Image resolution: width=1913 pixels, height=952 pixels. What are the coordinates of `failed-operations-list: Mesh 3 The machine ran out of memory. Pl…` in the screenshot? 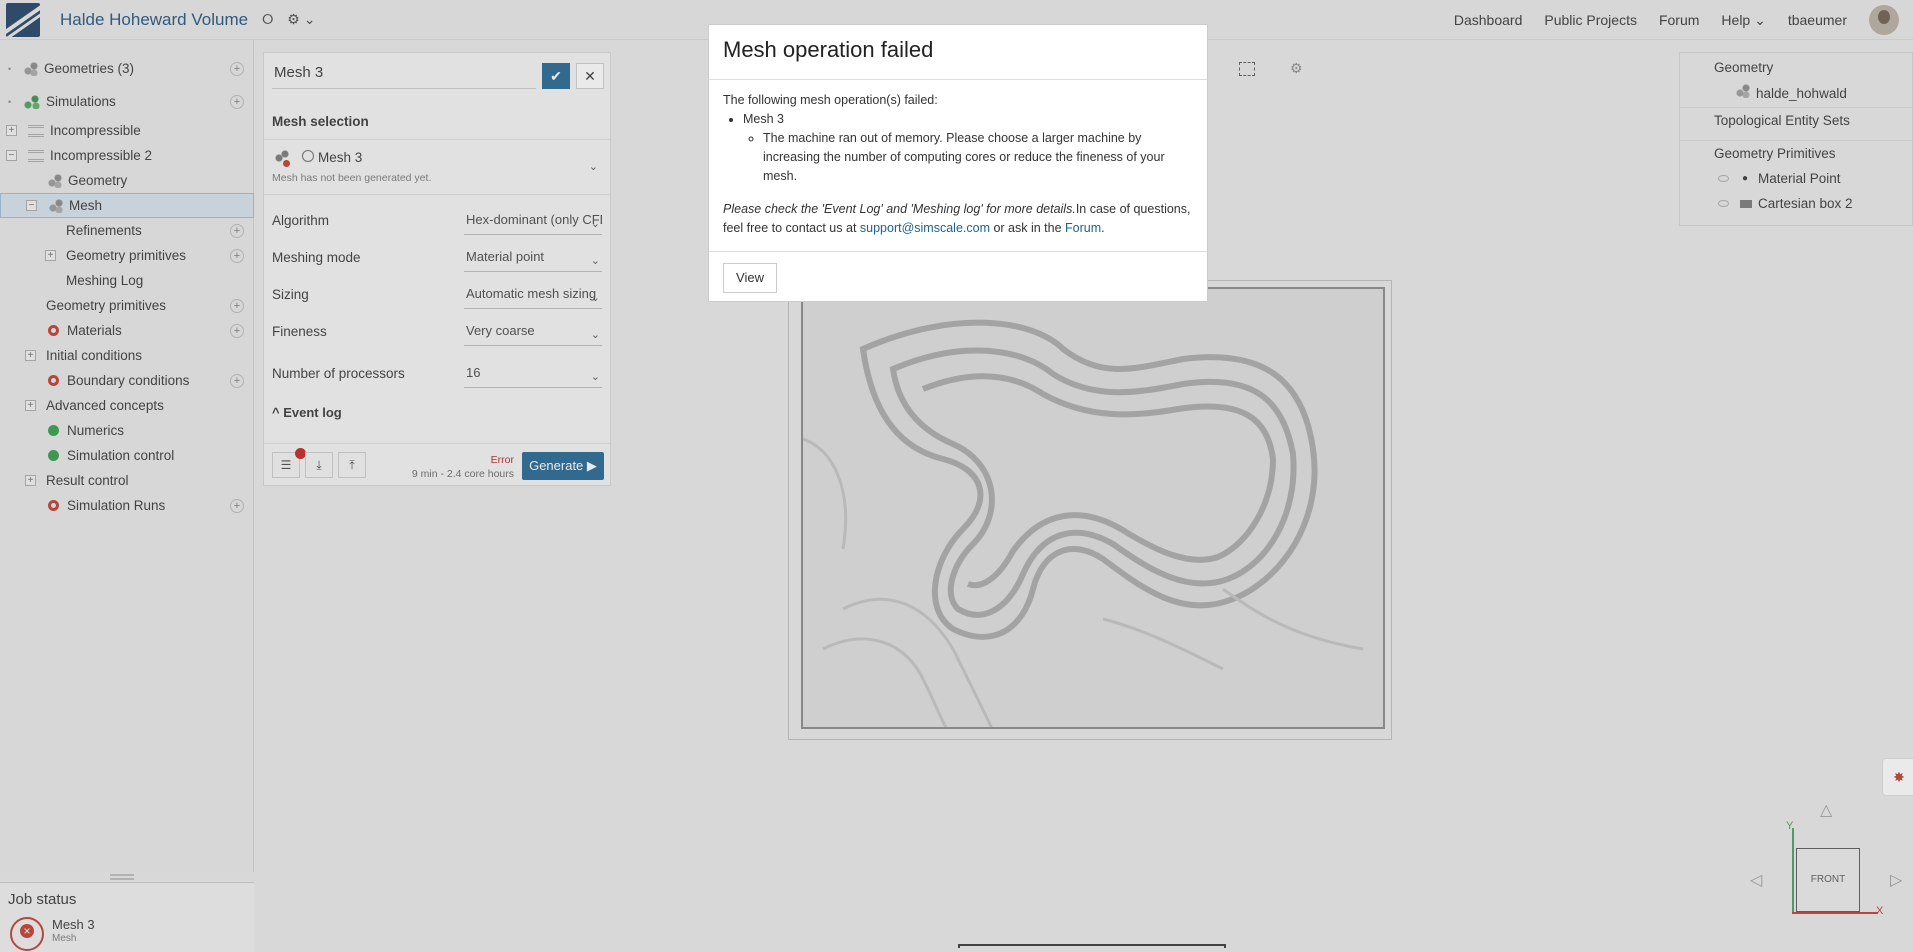 It's located at (958, 148).